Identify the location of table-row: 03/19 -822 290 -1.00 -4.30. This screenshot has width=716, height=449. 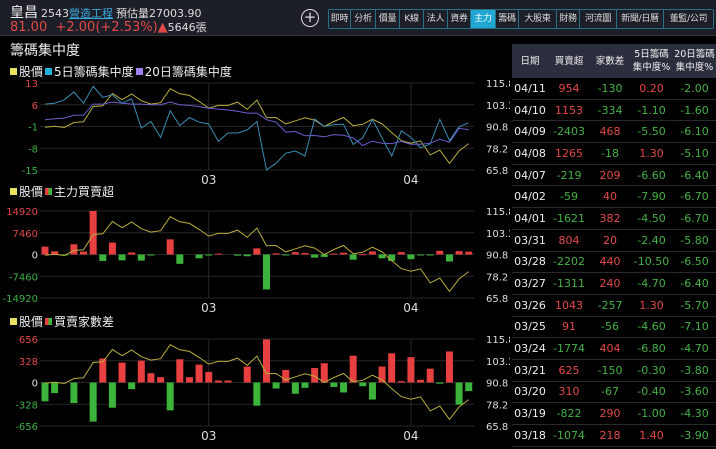
(614, 414).